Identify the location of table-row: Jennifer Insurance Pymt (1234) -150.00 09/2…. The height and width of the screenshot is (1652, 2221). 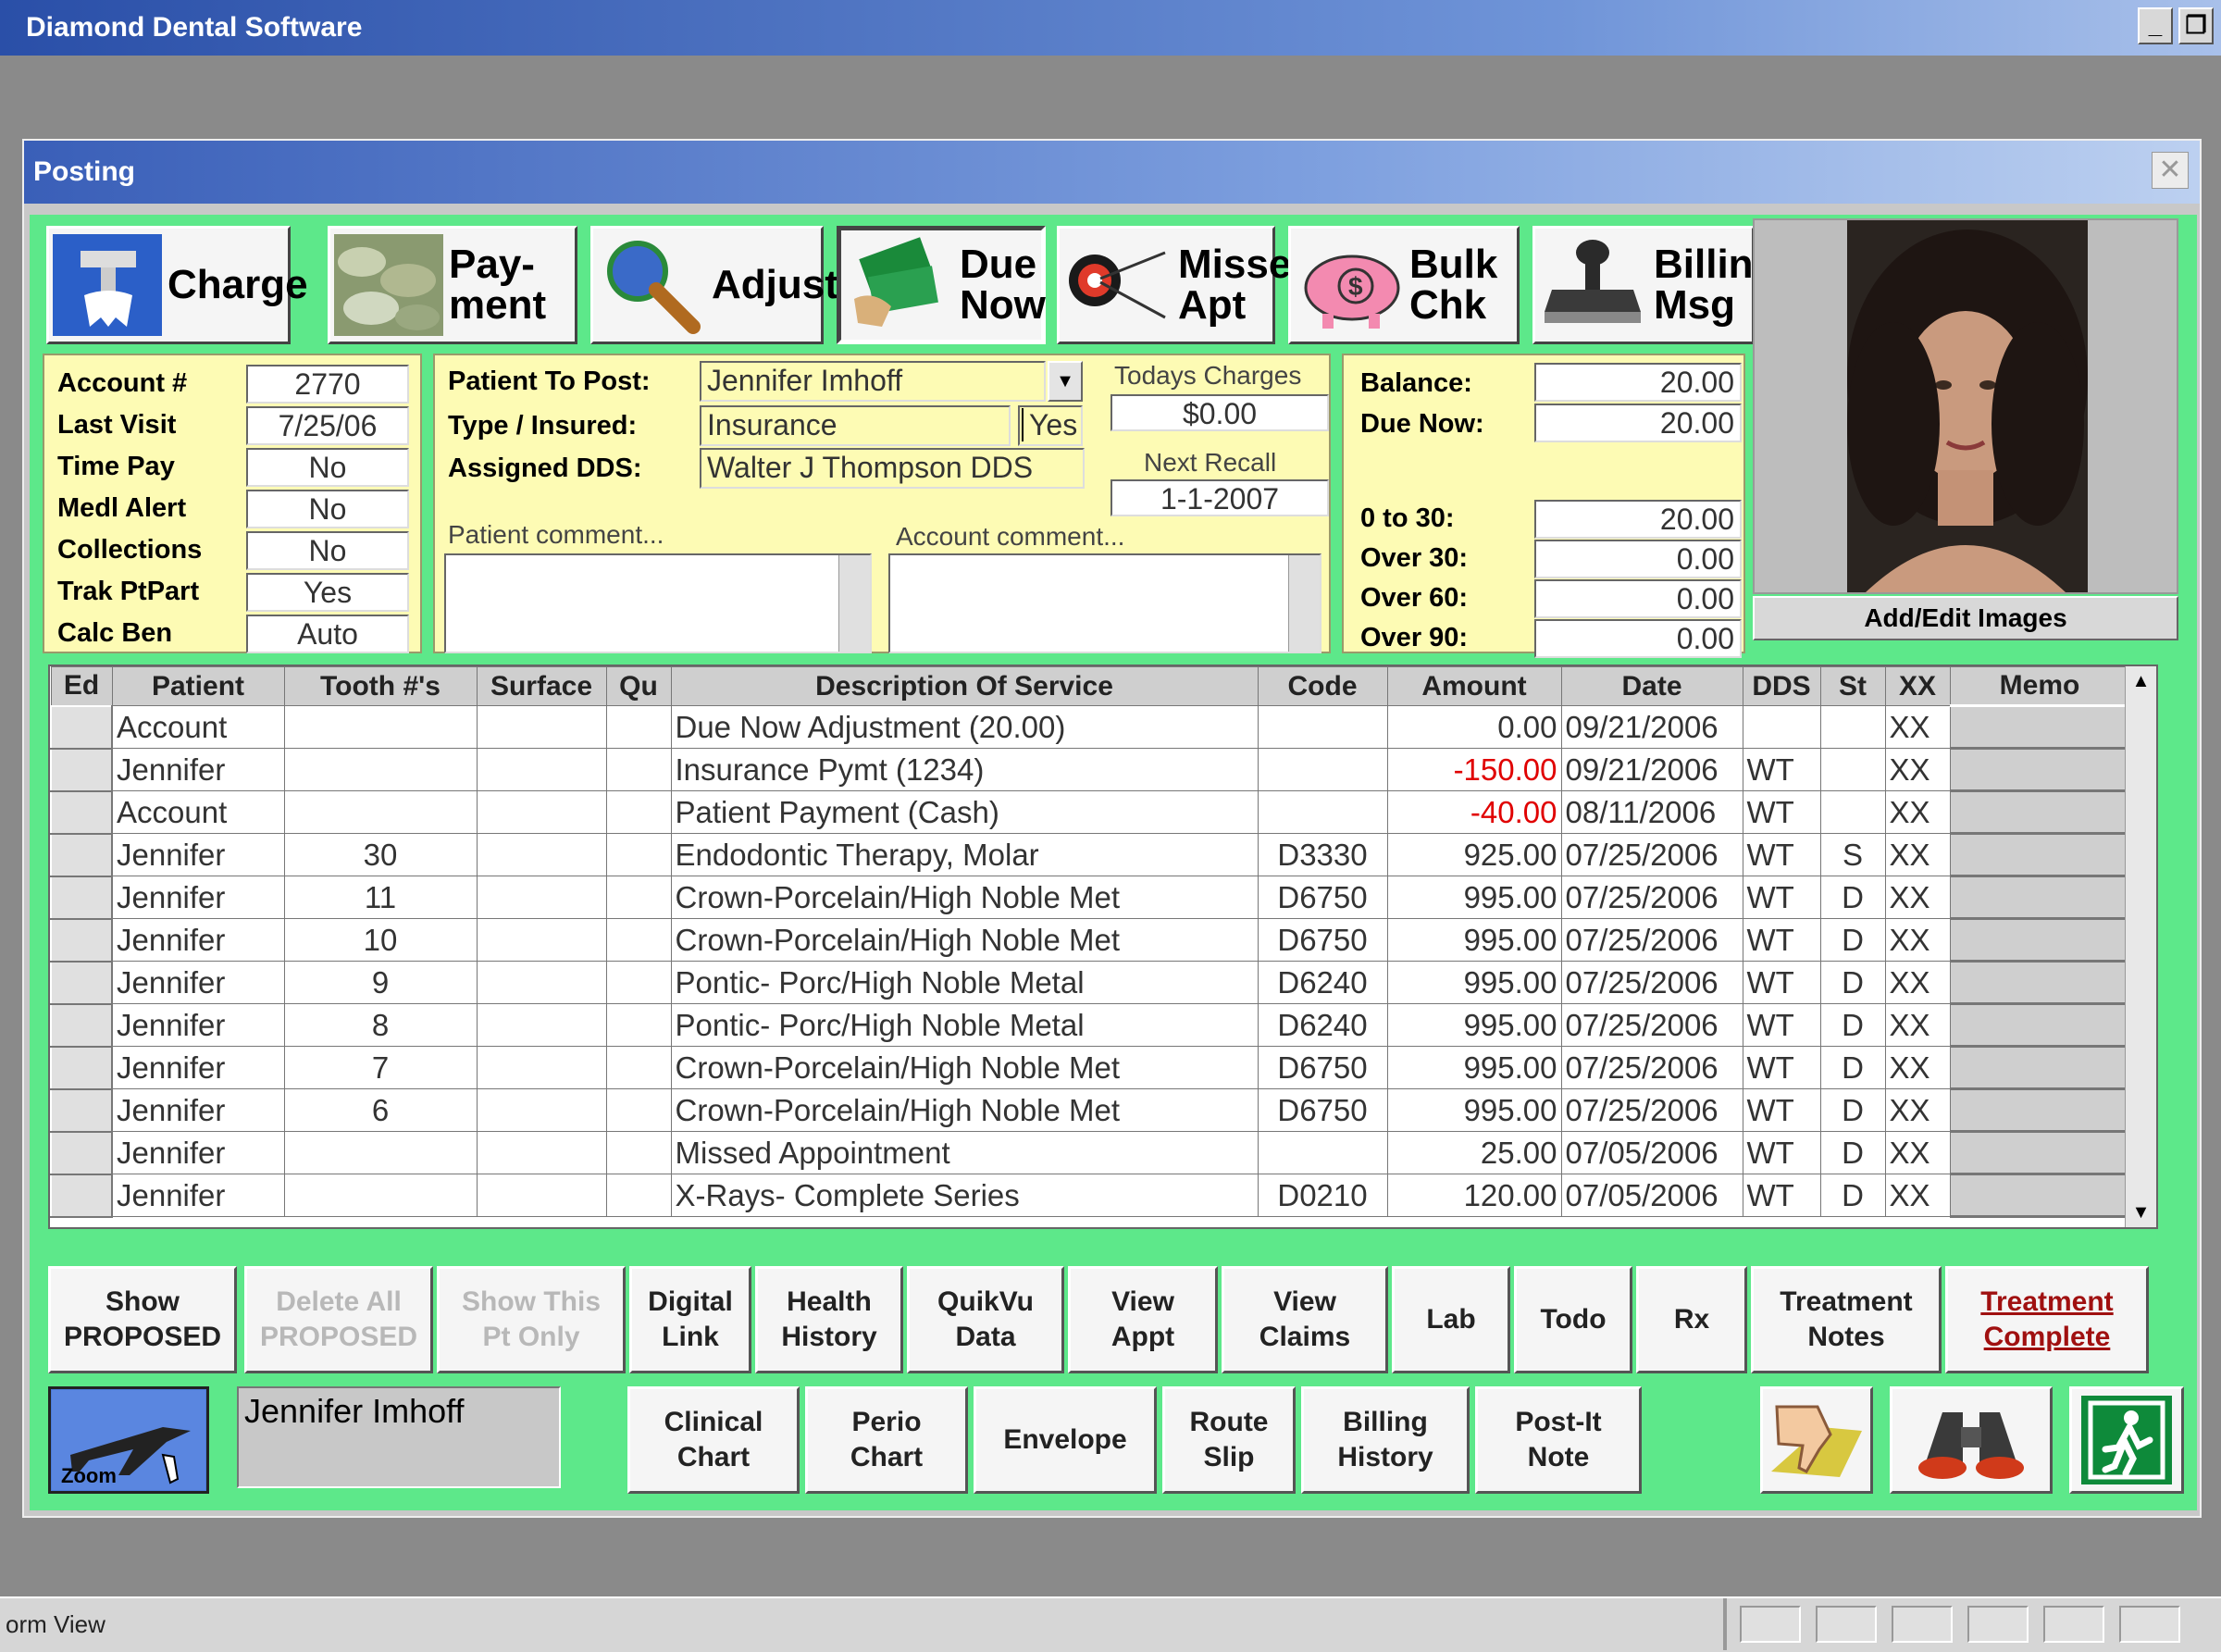
(1090, 769).